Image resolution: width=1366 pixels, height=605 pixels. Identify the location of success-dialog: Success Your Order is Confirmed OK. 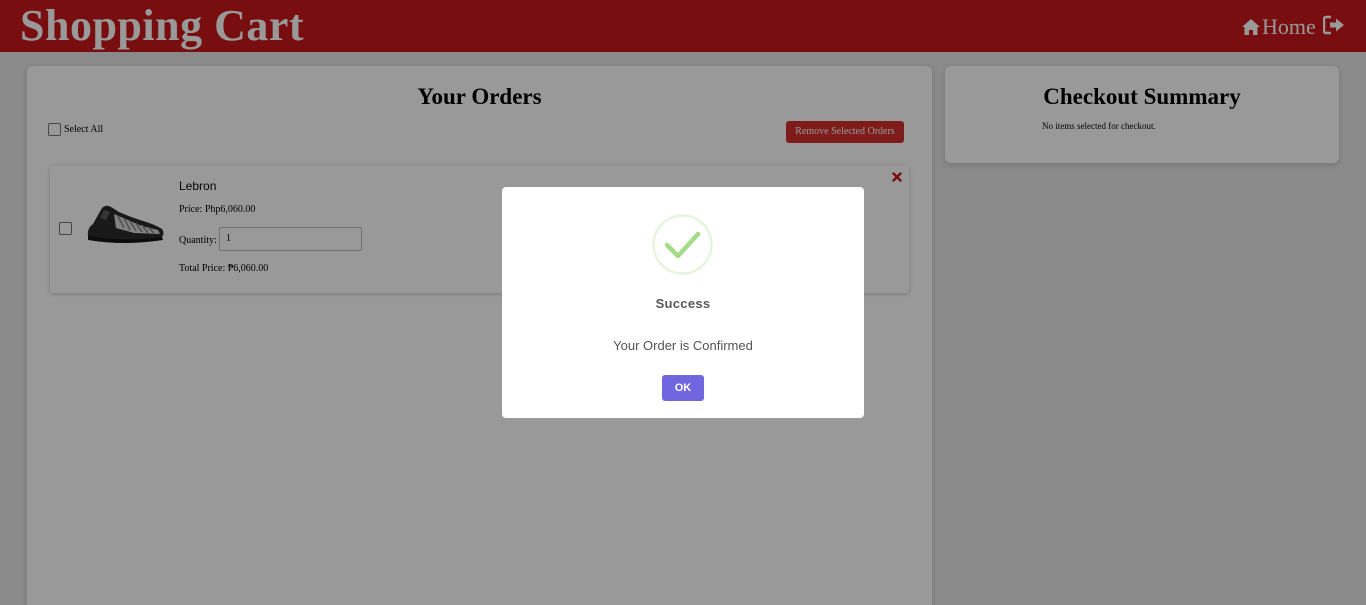
(683, 302).